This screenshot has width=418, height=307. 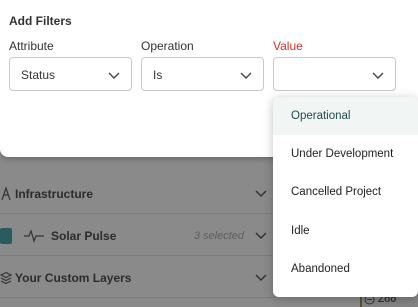 I want to click on dropdown-option-under-development: Under Development, so click(x=345, y=154).